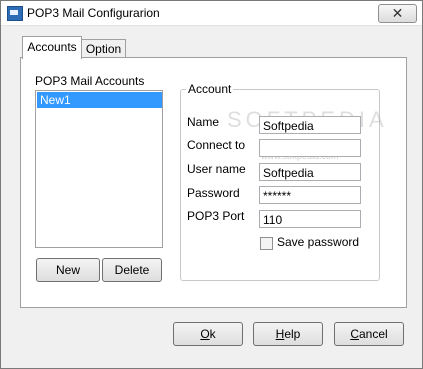 The height and width of the screenshot is (369, 423). I want to click on cancel-button: Cancel, so click(369, 334).